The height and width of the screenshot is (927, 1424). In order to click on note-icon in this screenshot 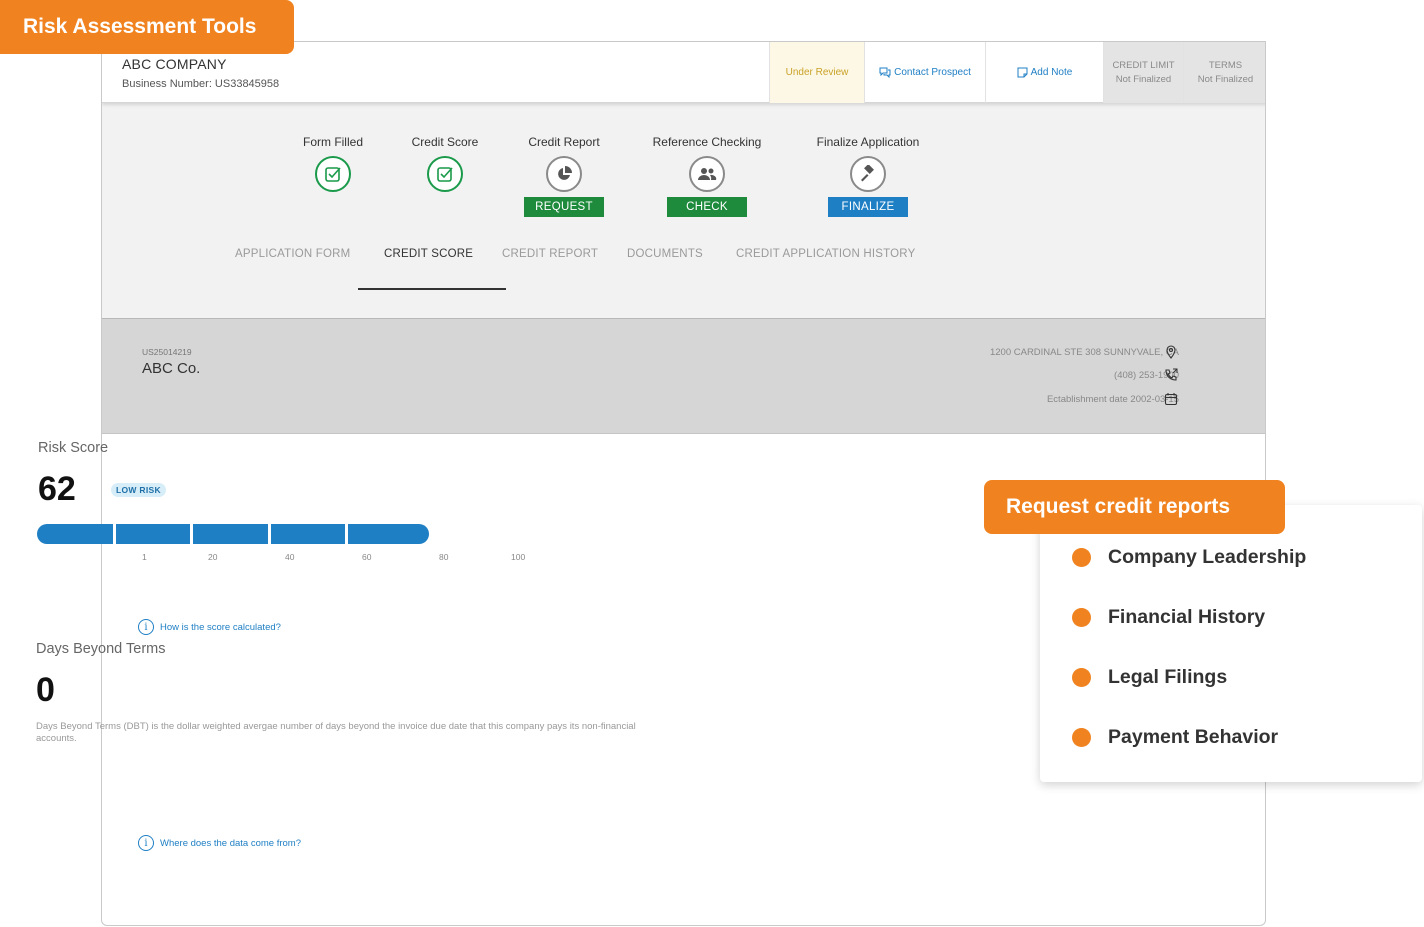, I will do `click(1022, 72)`.